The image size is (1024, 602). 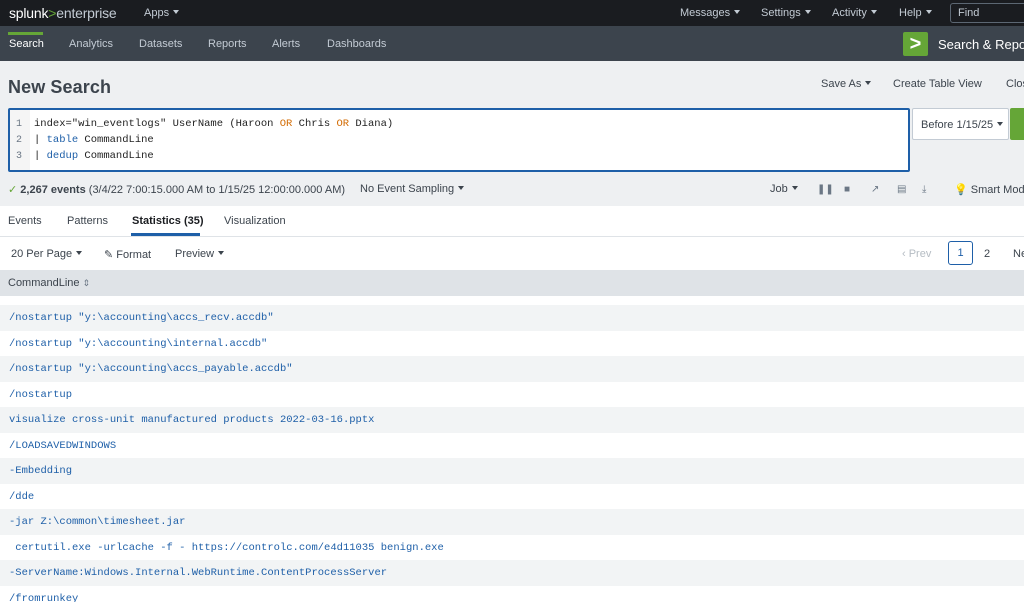 What do you see at coordinates (25, 221) in the screenshot?
I see `tab-events: Events` at bounding box center [25, 221].